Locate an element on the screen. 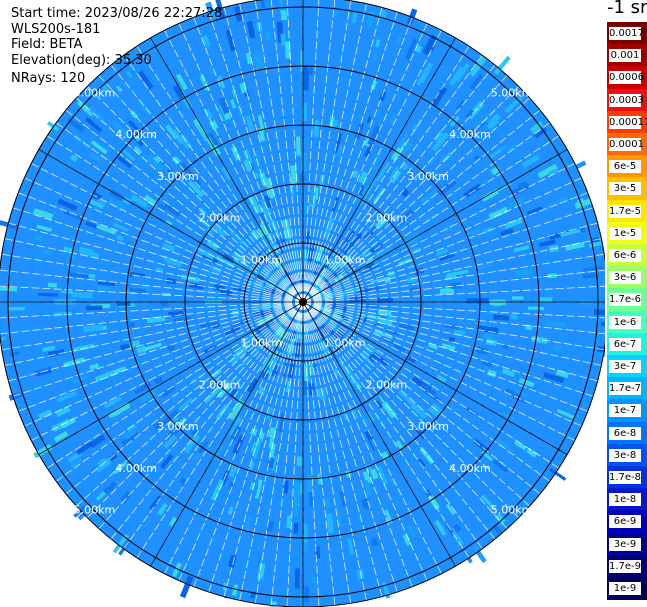 This screenshot has height=607, width=647. elevation-label: Elevation(deg): 35.30 is located at coordinates (81, 60).